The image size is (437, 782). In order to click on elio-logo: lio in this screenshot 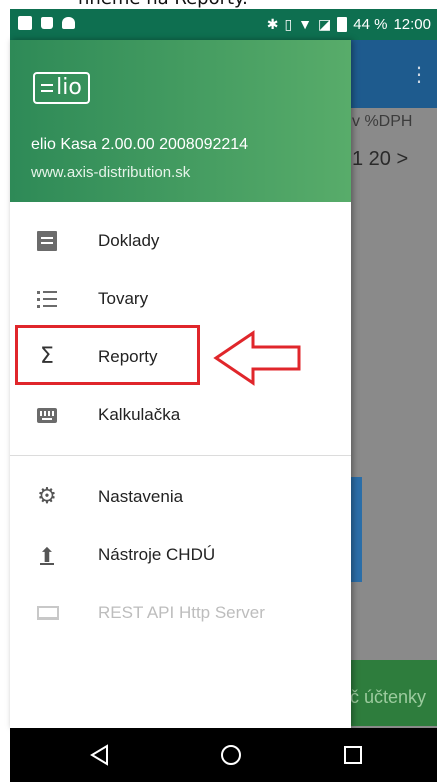, I will do `click(61, 88)`.